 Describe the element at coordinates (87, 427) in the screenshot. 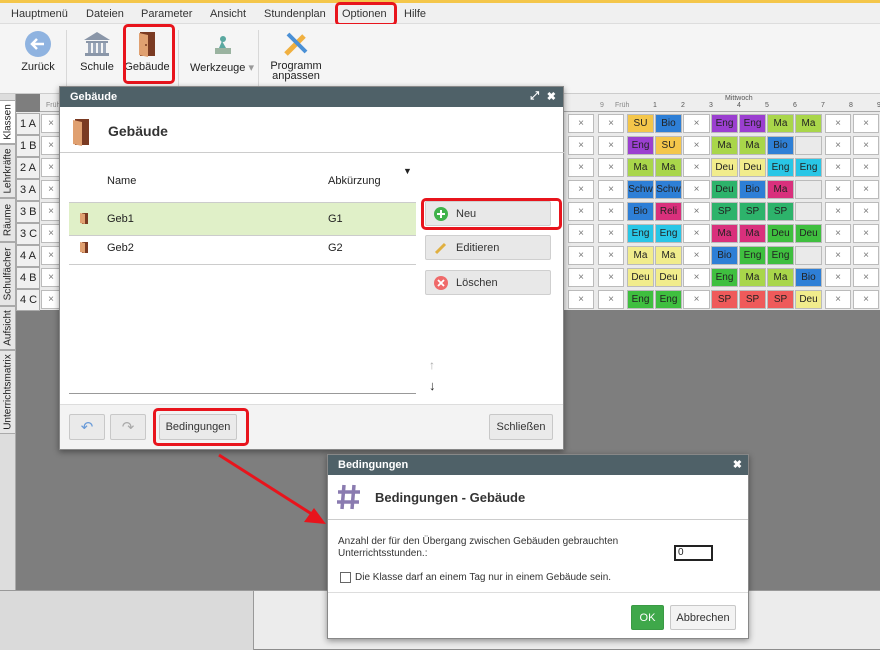

I see `undo-button: ↶` at that location.